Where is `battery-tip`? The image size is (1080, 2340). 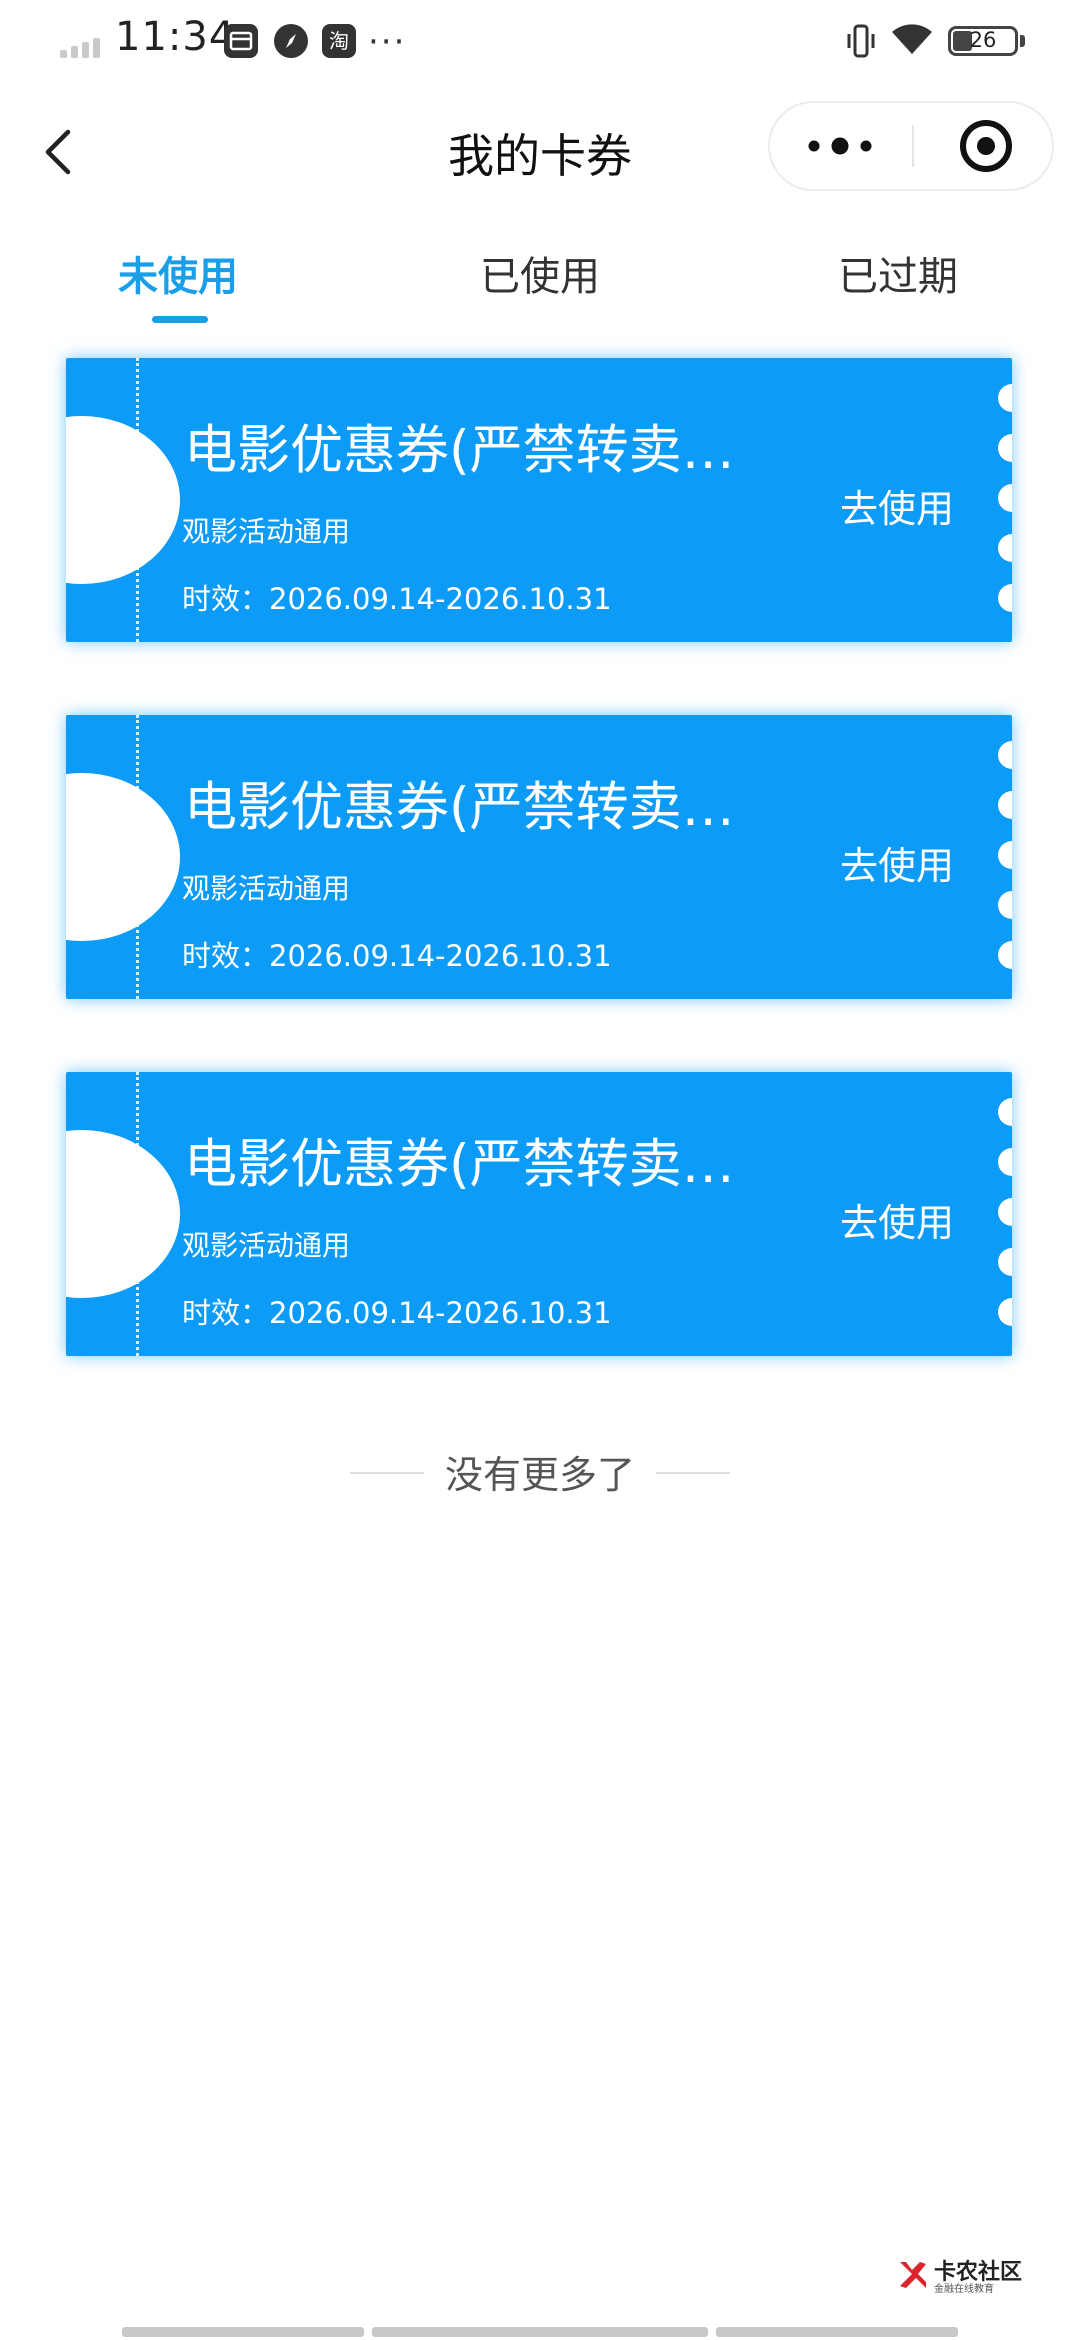
battery-tip is located at coordinates (1022, 41).